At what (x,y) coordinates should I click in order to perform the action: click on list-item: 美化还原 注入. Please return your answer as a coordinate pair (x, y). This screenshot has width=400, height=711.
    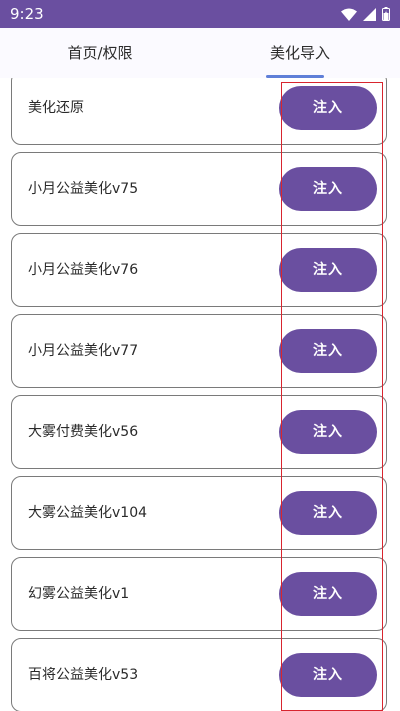
    Looking at the image, I should click on (199, 111).